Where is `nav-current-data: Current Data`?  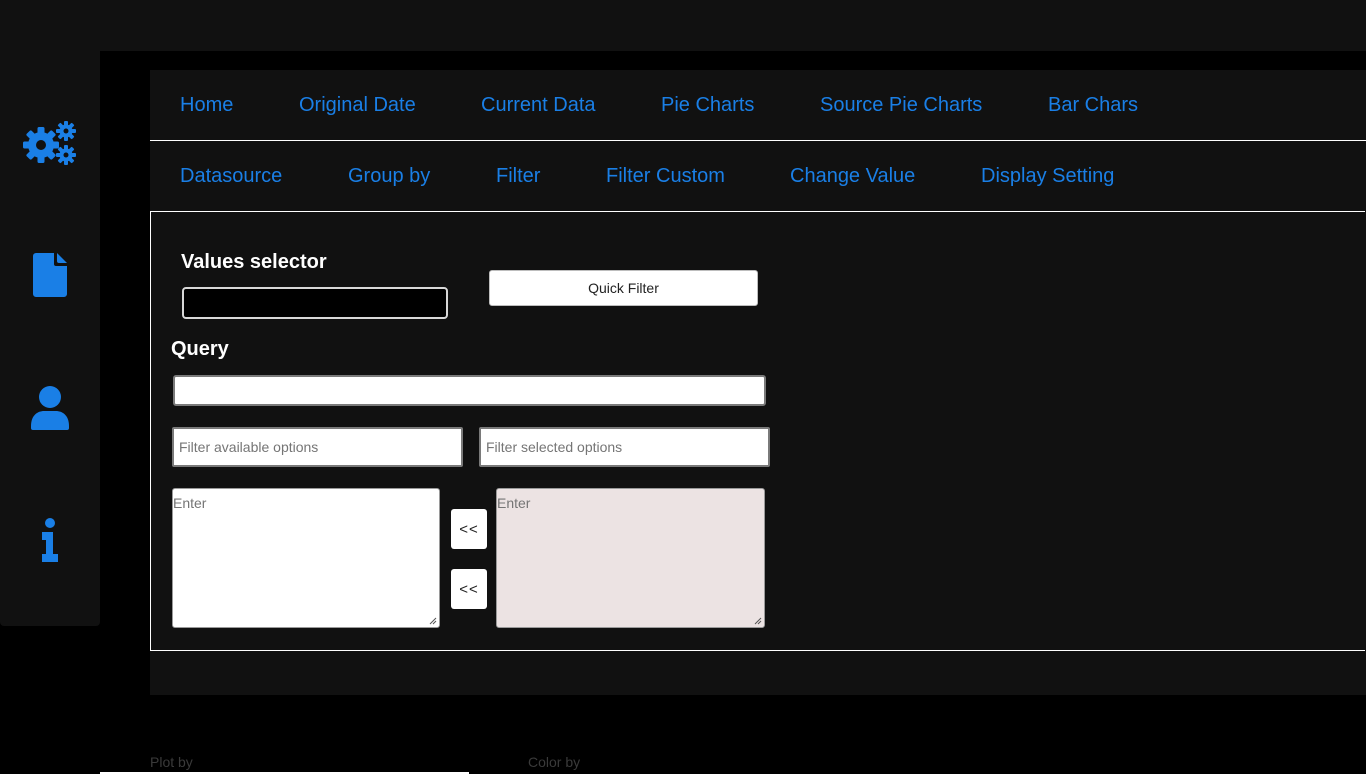 nav-current-data: Current Data is located at coordinates (538, 105).